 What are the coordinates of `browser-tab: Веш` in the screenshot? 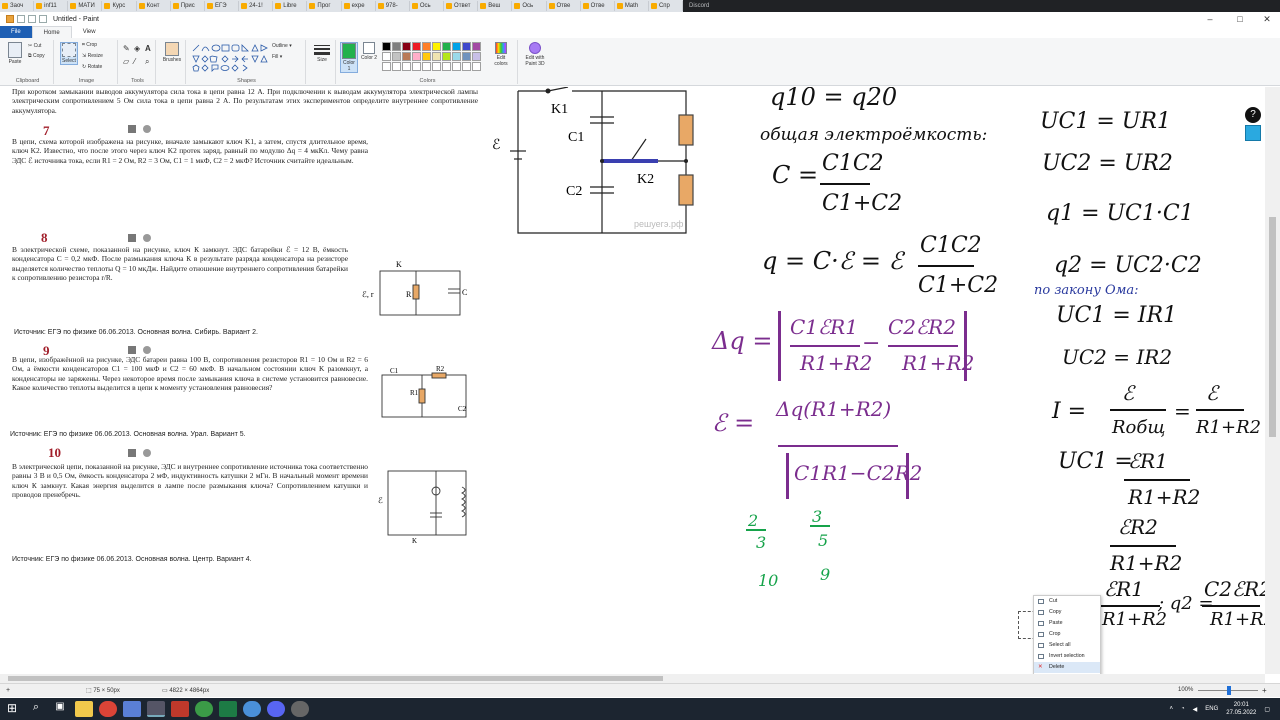 It's located at (495, 6).